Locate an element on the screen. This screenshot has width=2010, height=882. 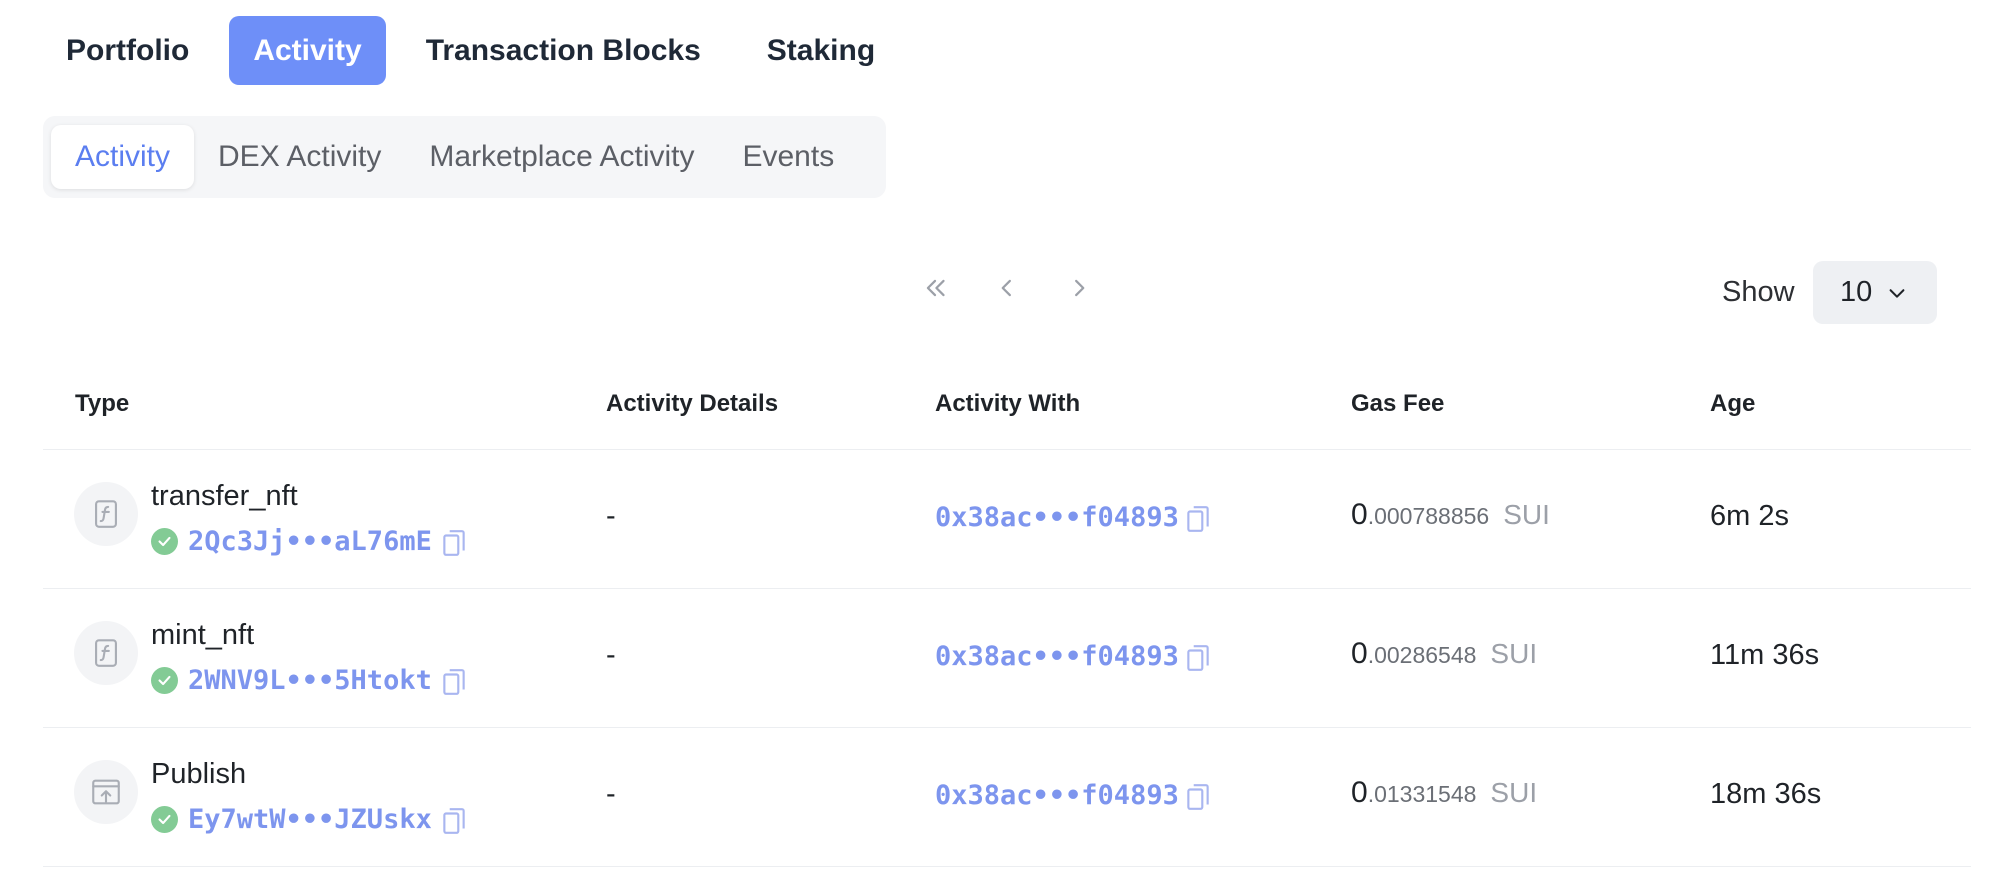
header-gas-fee: Gas Fee is located at coordinates (1398, 403).